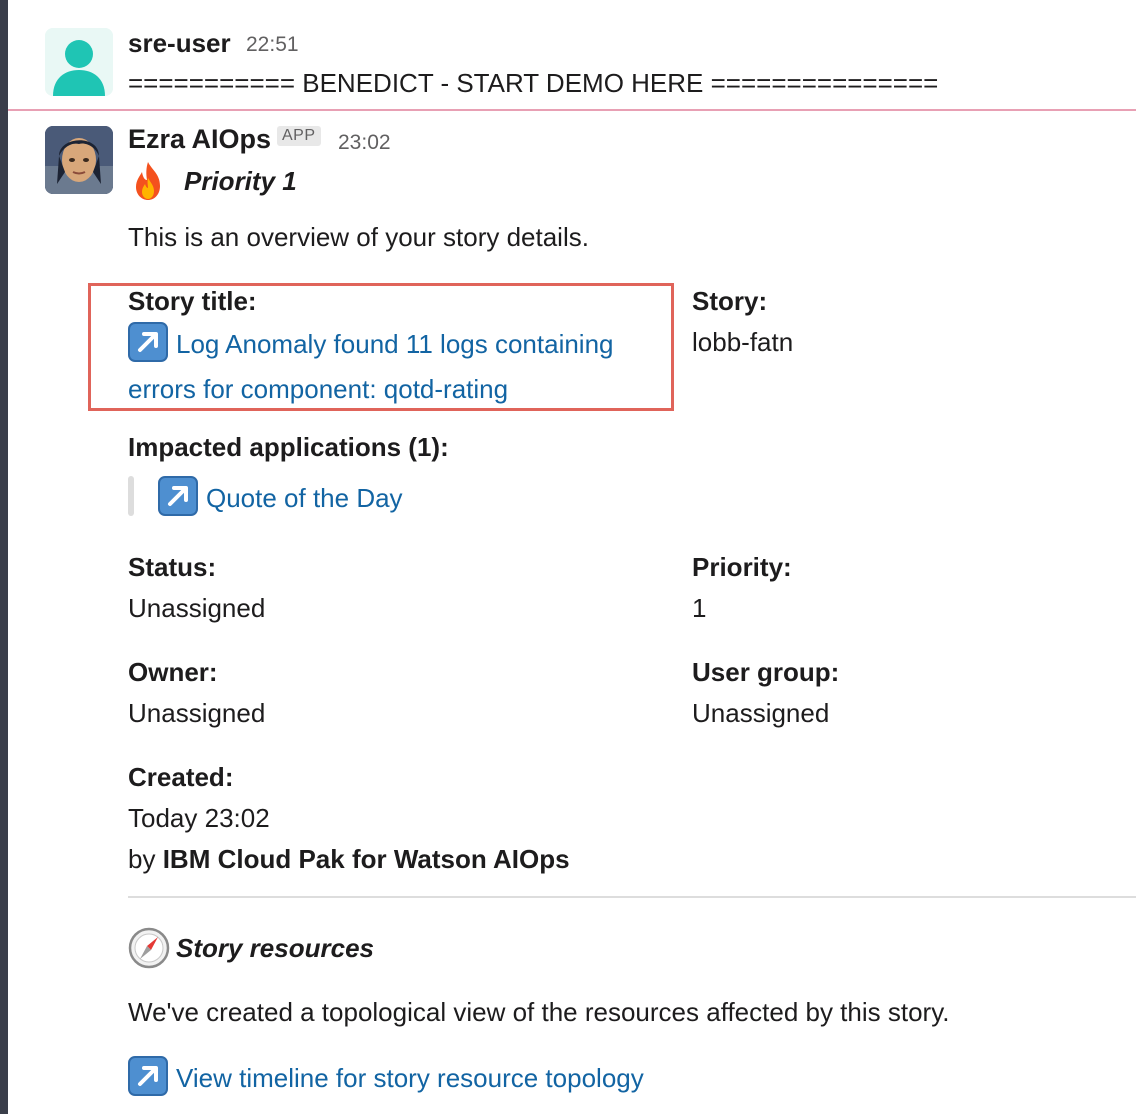 The image size is (1136, 1114). Describe the element at coordinates (766, 672) in the screenshot. I see `user-group-label: User group:` at that location.